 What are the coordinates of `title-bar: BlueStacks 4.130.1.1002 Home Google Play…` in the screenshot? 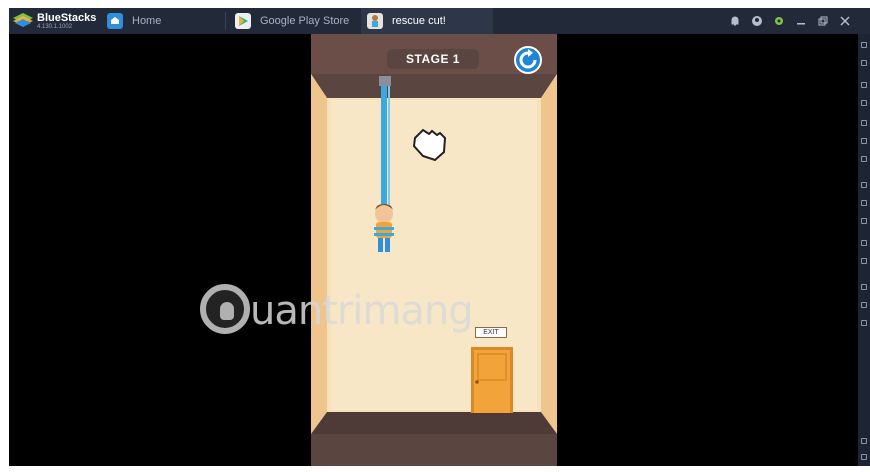 It's located at (439, 21).